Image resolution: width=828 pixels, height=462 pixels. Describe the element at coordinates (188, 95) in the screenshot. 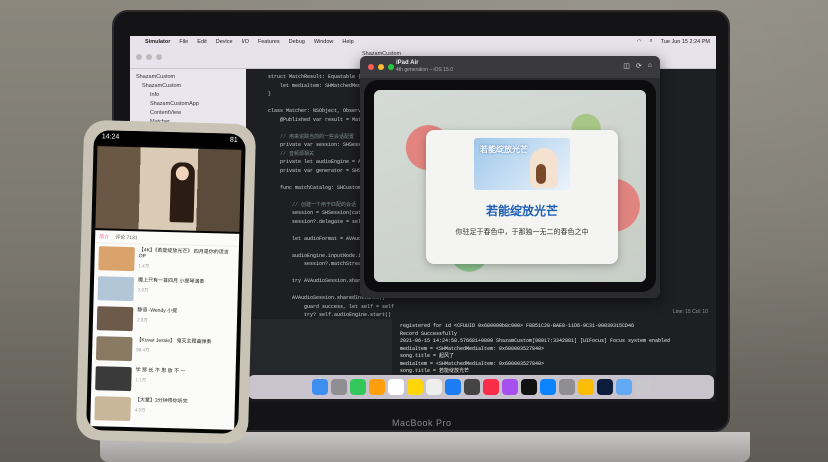

I see `nav-item: Info` at that location.